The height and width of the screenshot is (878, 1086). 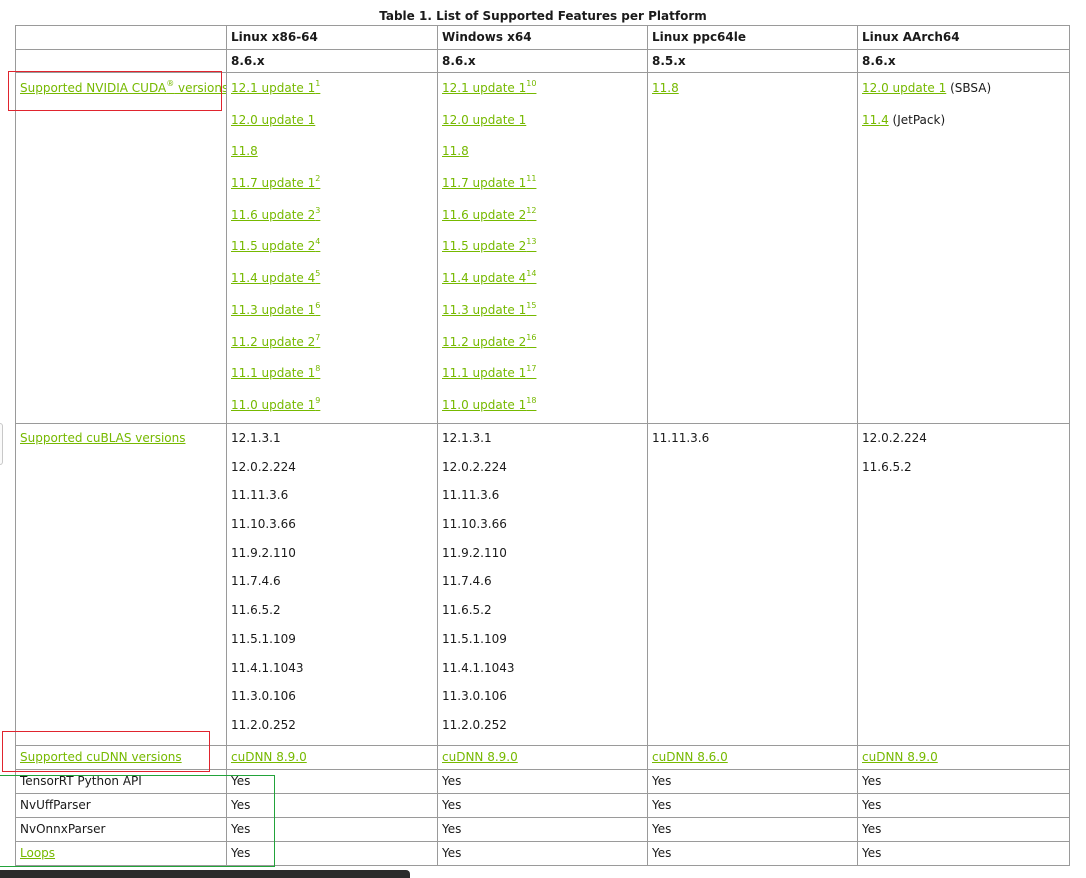 I want to click on cuda-version-link: 11.3 update 115, so click(x=489, y=308).